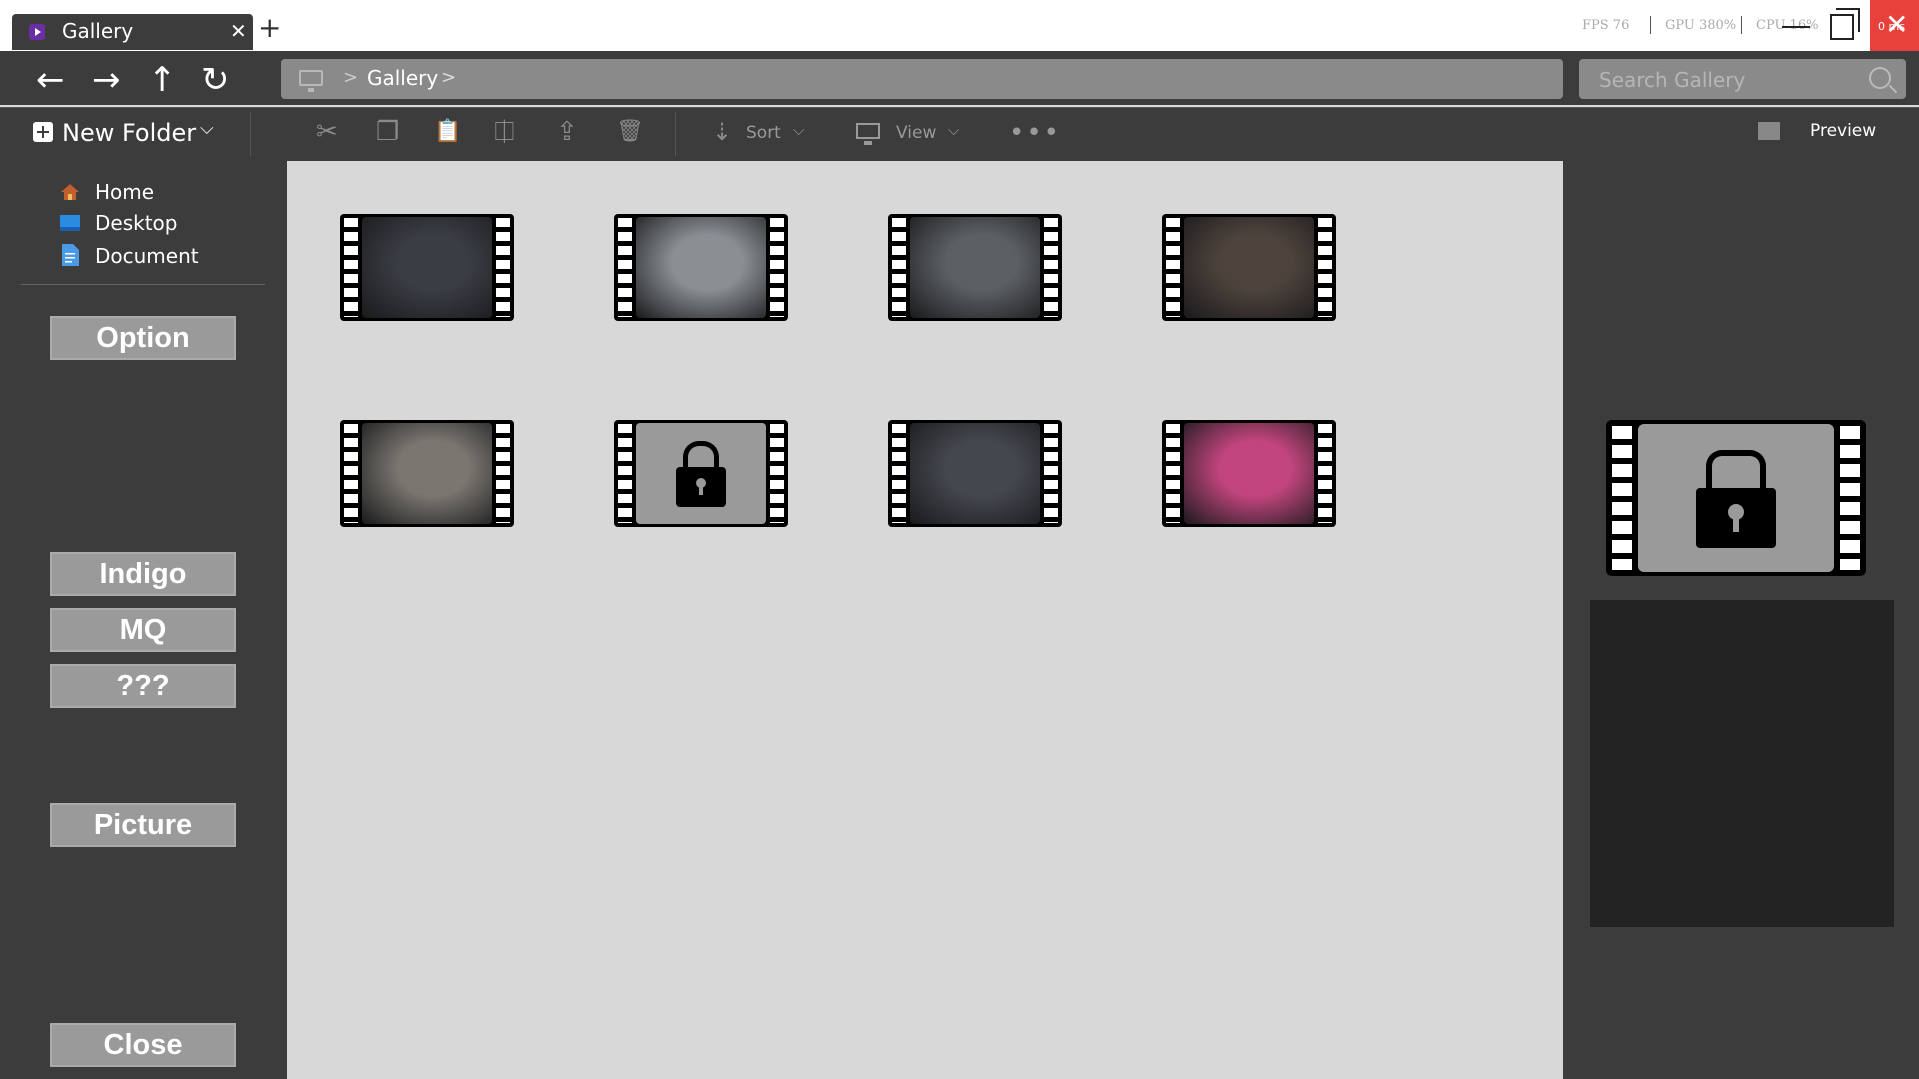 This screenshot has height=1079, width=1919. I want to click on locked-thumbnail-image, so click(701, 473).